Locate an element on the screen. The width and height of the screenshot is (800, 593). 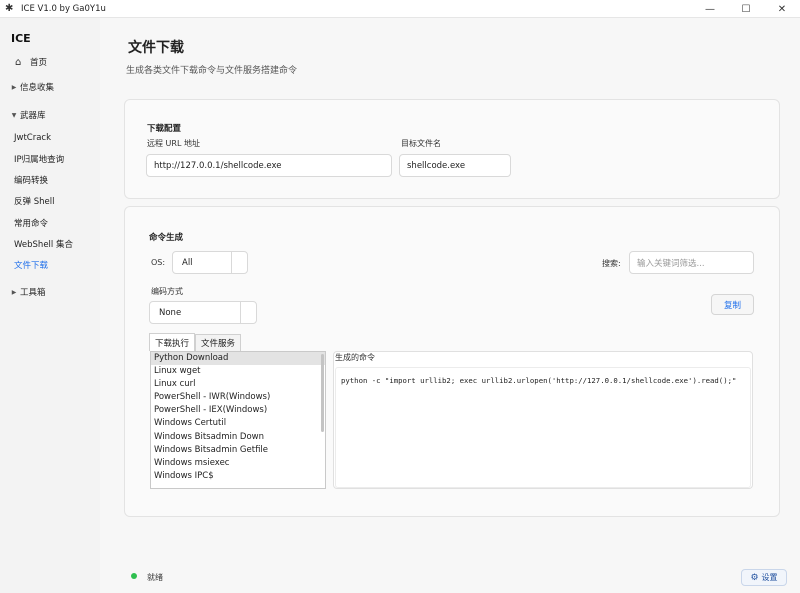
os-select-value: All is located at coordinates (187, 262).